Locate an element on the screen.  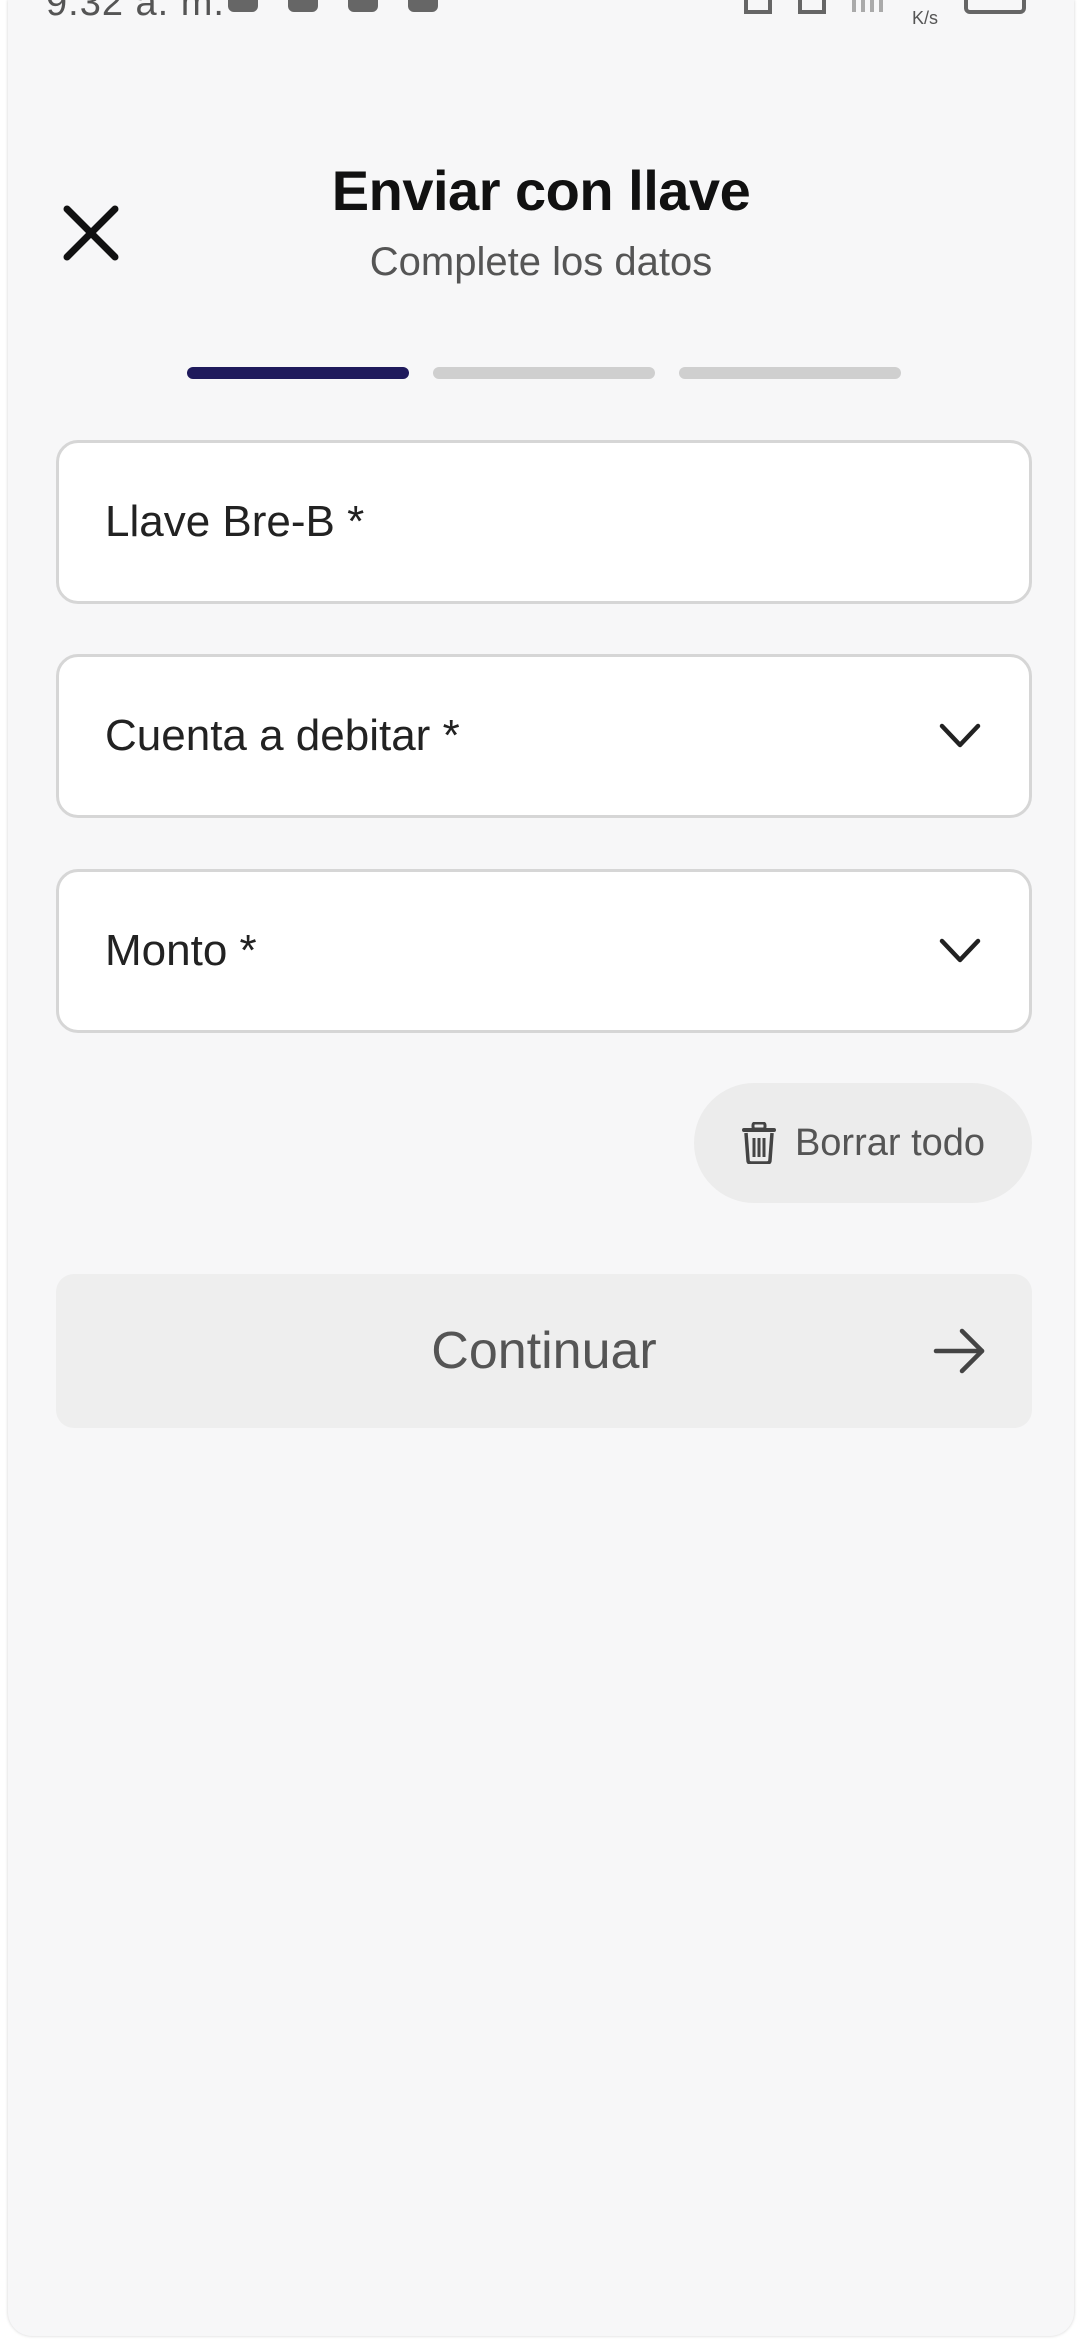
signal-icon is located at coordinates (868, 6).